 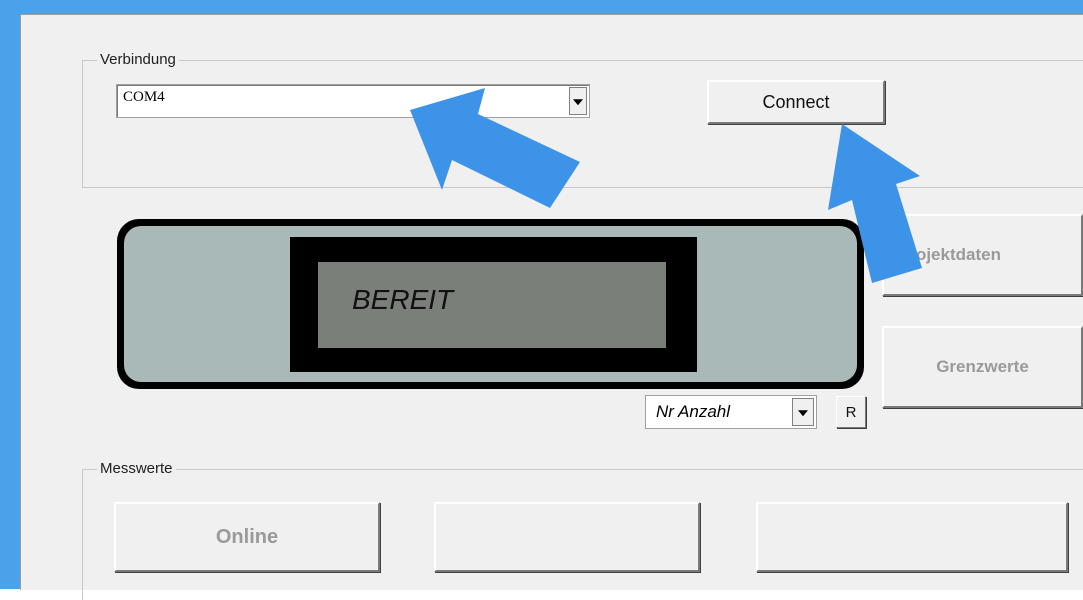 What do you see at coordinates (403, 299) in the screenshot?
I see `lcd-status-text: BEREIT` at bounding box center [403, 299].